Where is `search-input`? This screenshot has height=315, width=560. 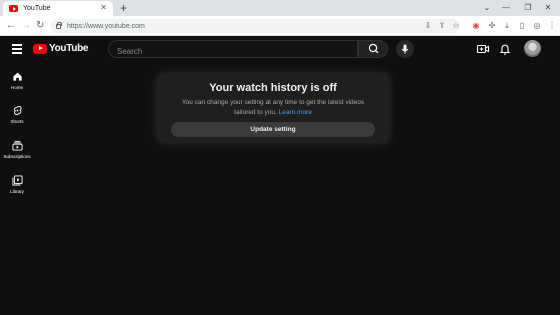
search-input is located at coordinates (232, 51).